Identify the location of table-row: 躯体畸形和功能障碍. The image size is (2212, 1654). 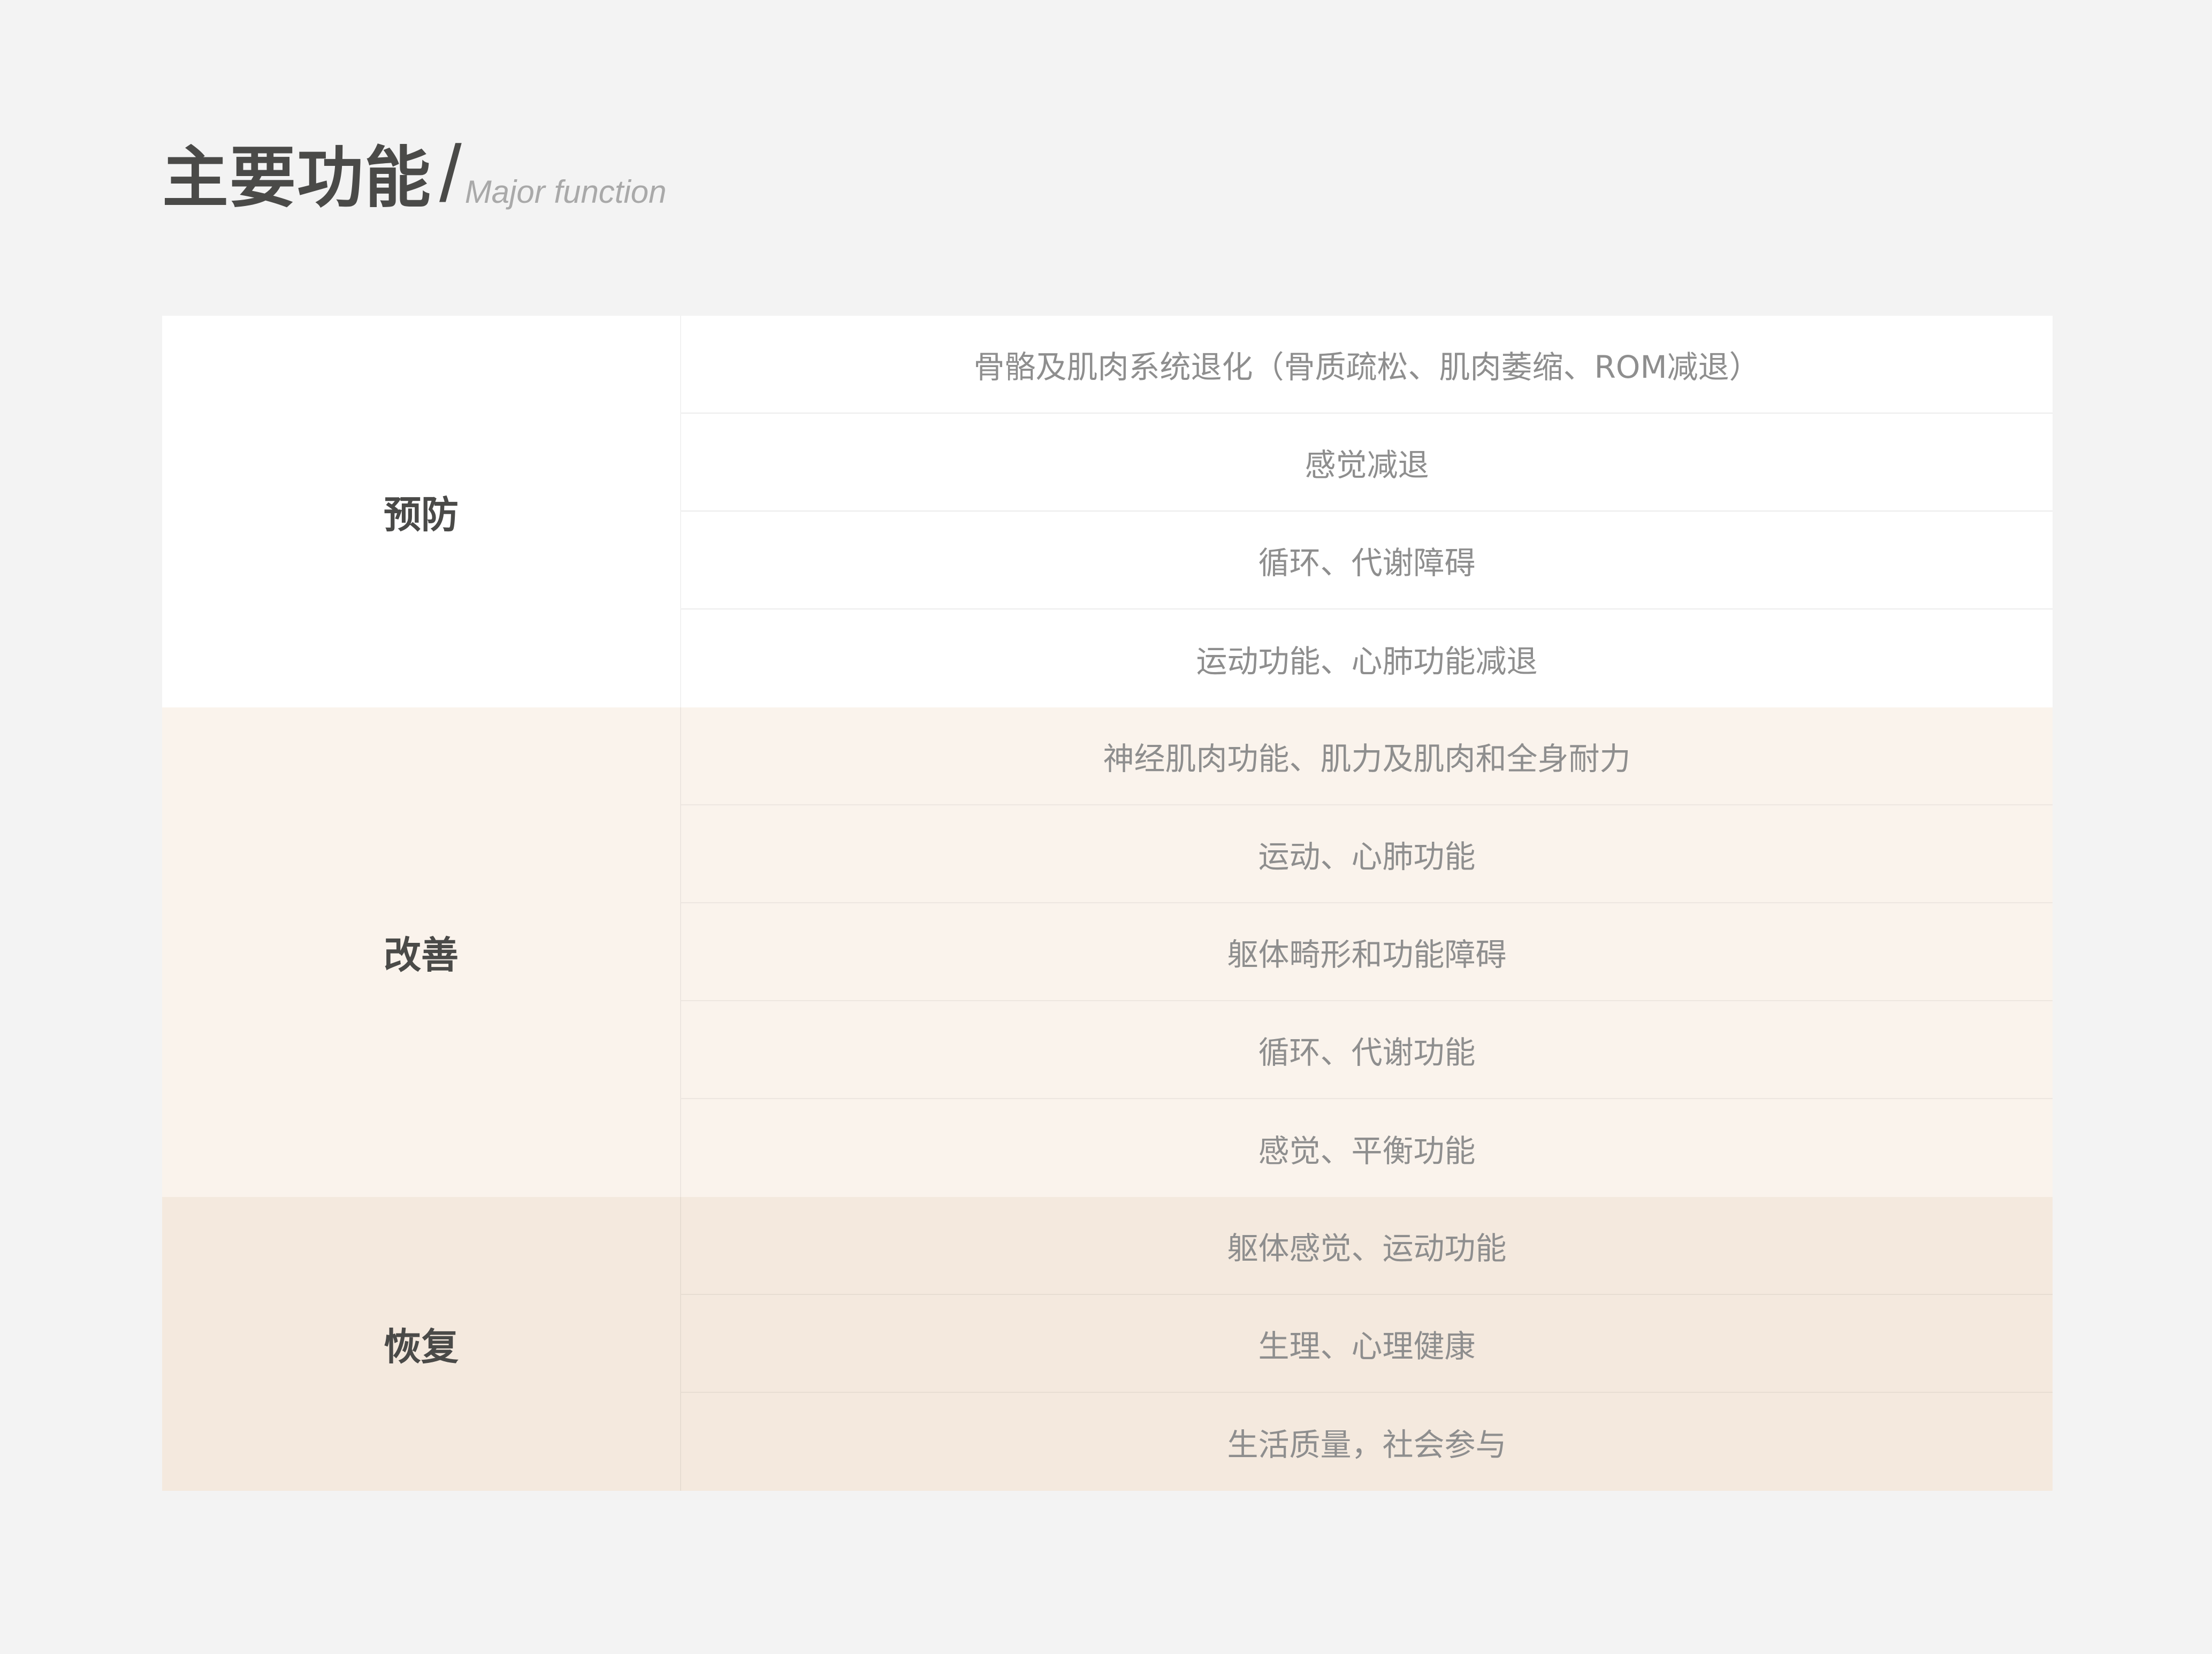
(1367, 952).